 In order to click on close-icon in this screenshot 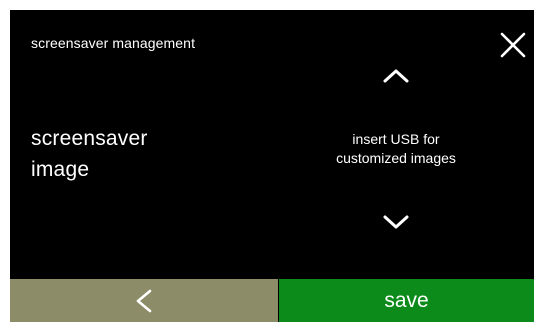, I will do `click(513, 45)`.